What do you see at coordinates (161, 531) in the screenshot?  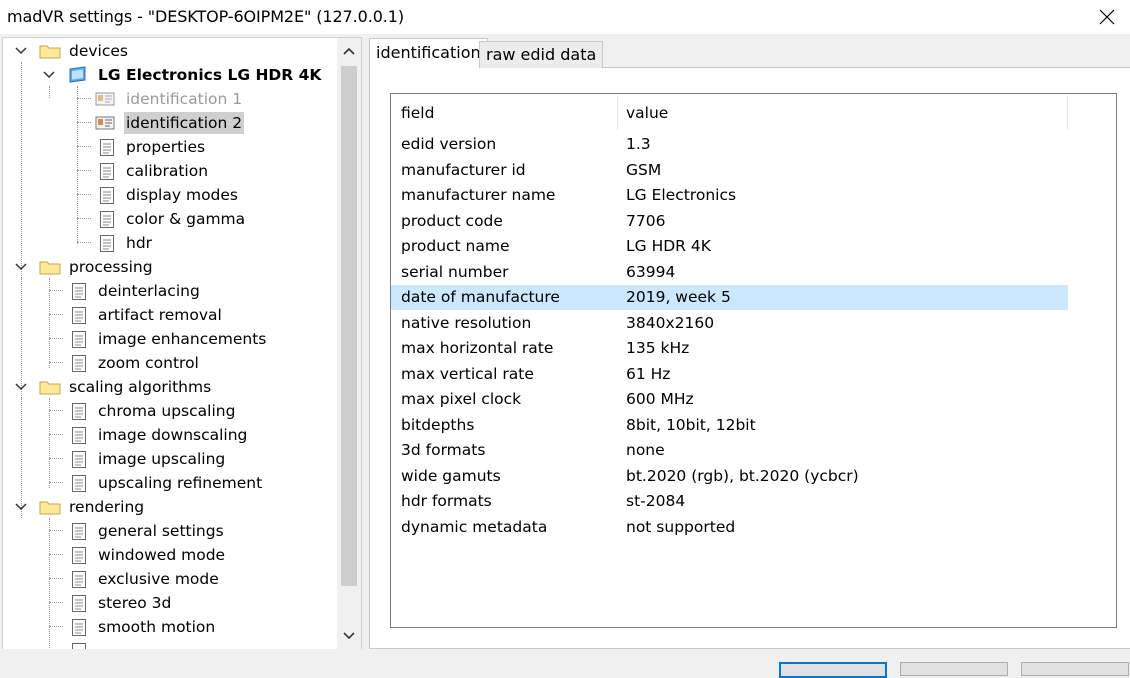 I see `tree-label: general settings` at bounding box center [161, 531].